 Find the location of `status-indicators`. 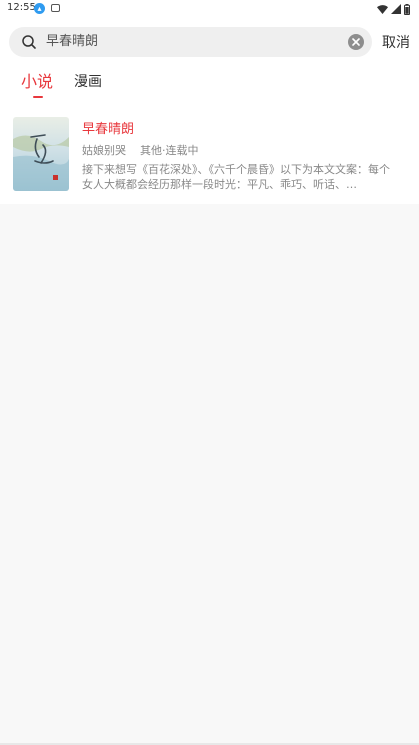

status-indicators is located at coordinates (393, 9).